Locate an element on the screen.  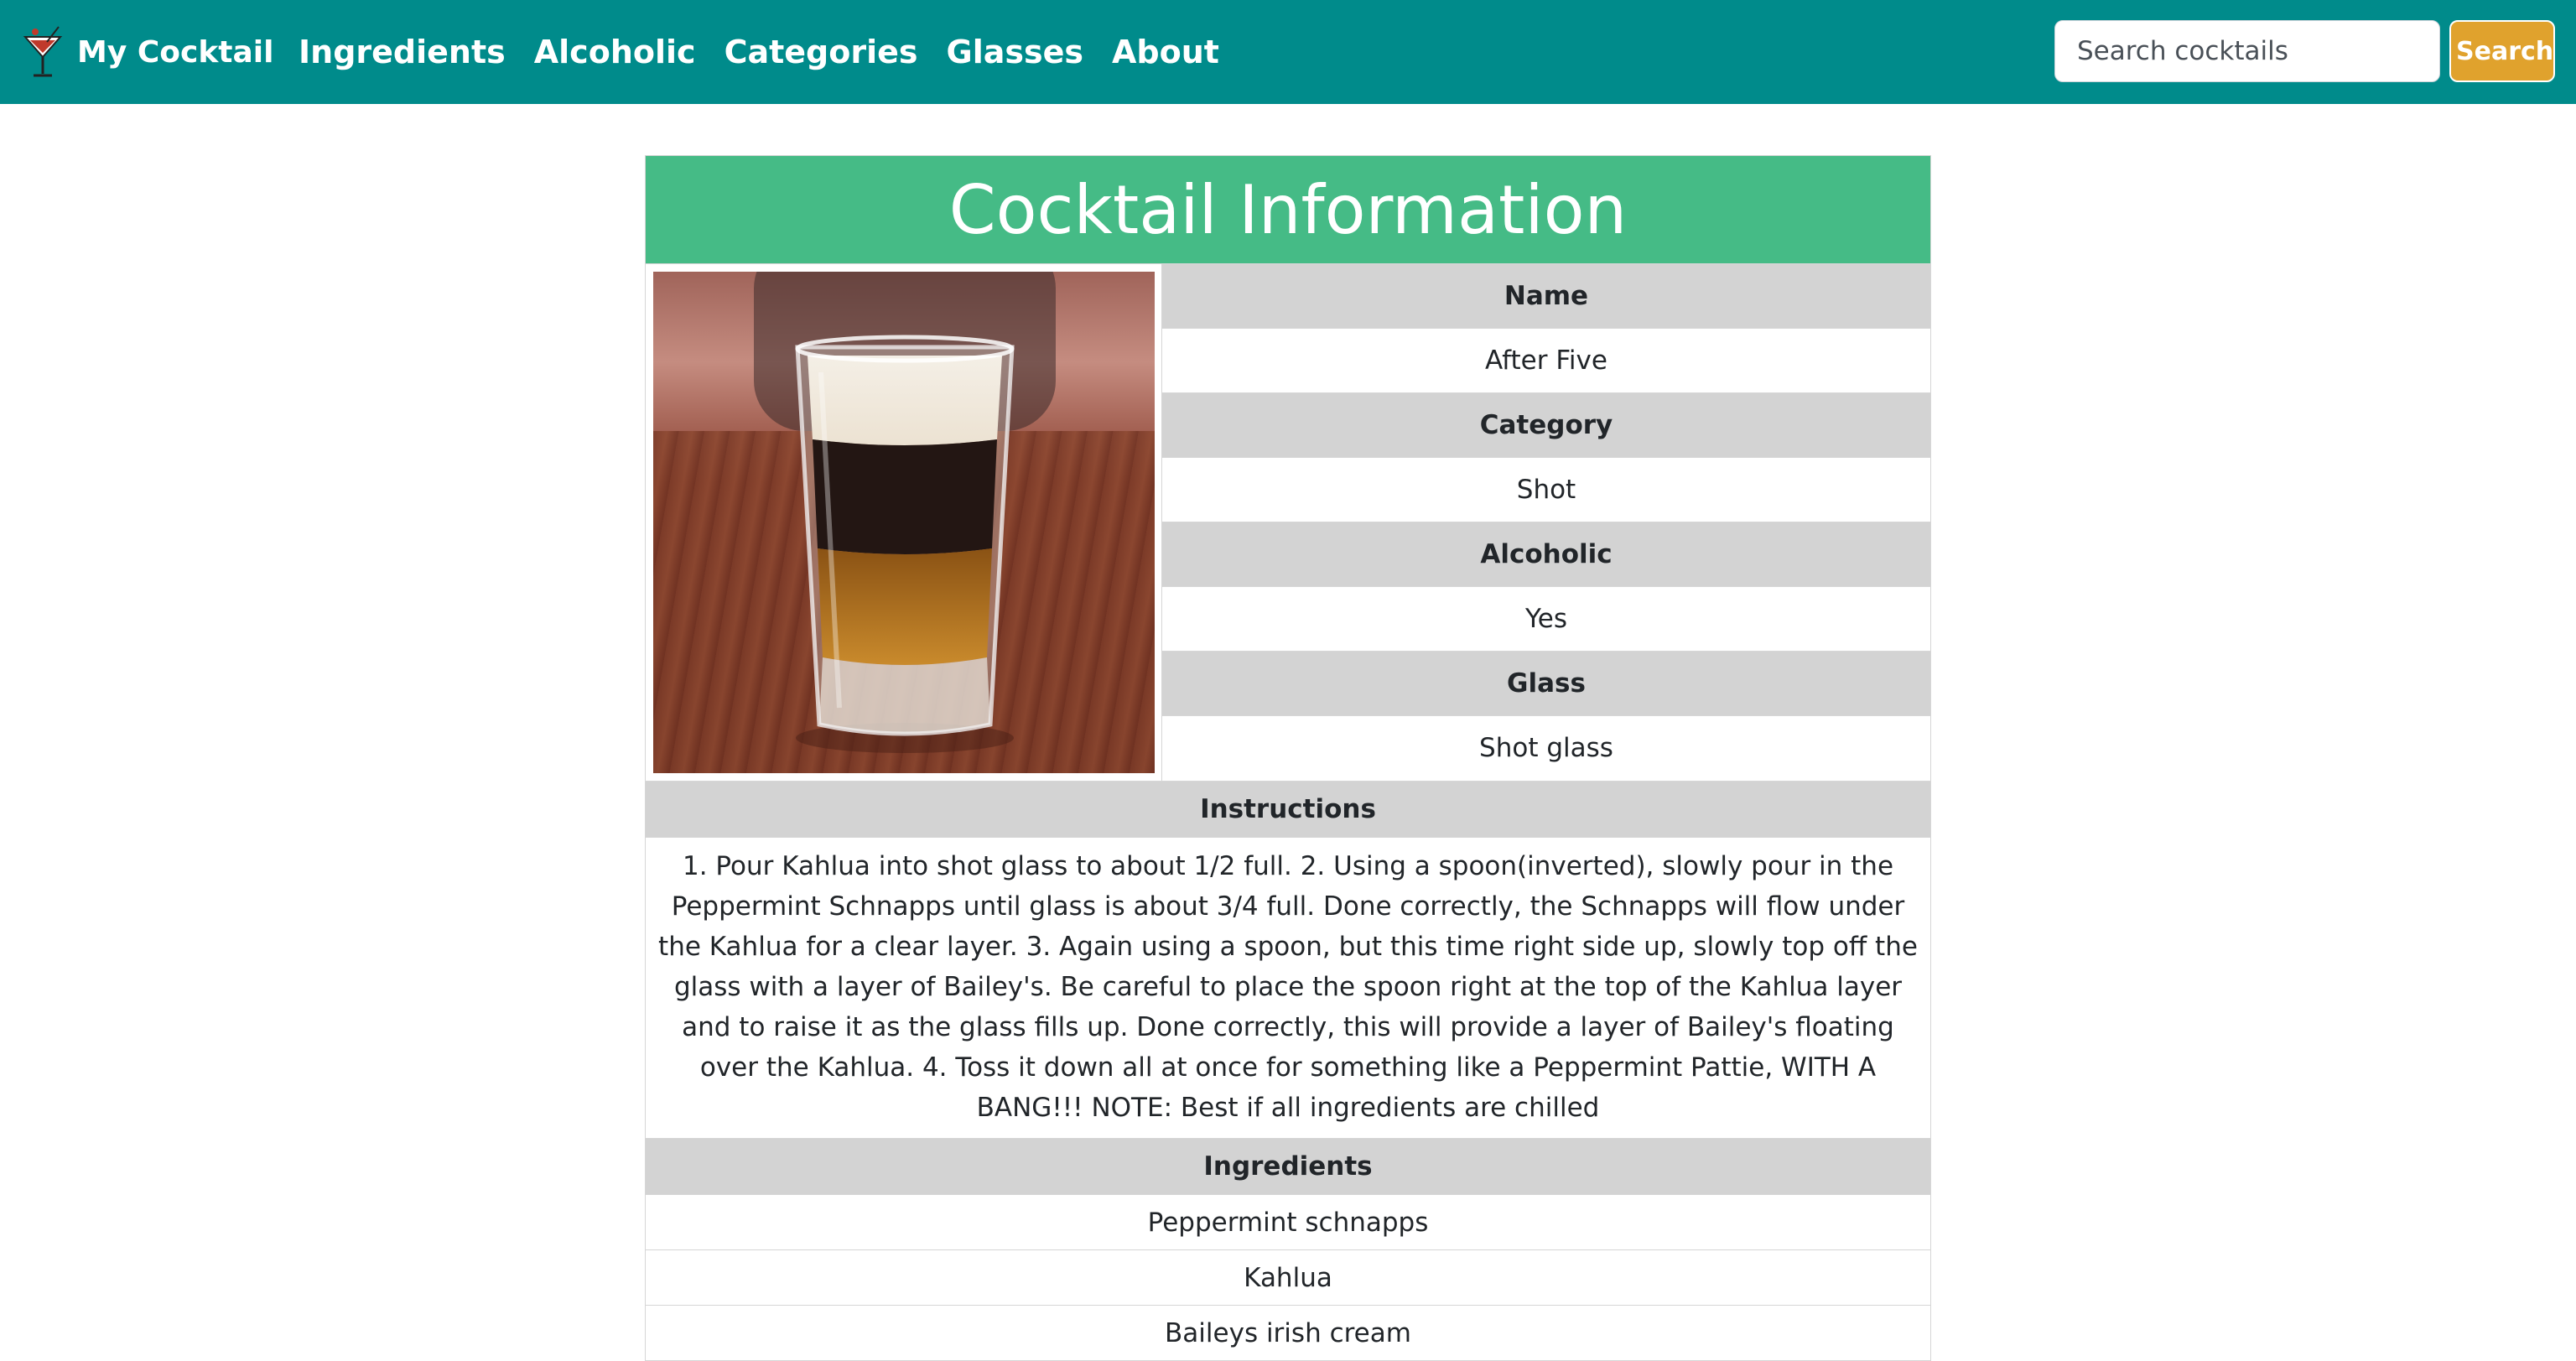
ingredients-label: Ingredients is located at coordinates (1288, 1166).